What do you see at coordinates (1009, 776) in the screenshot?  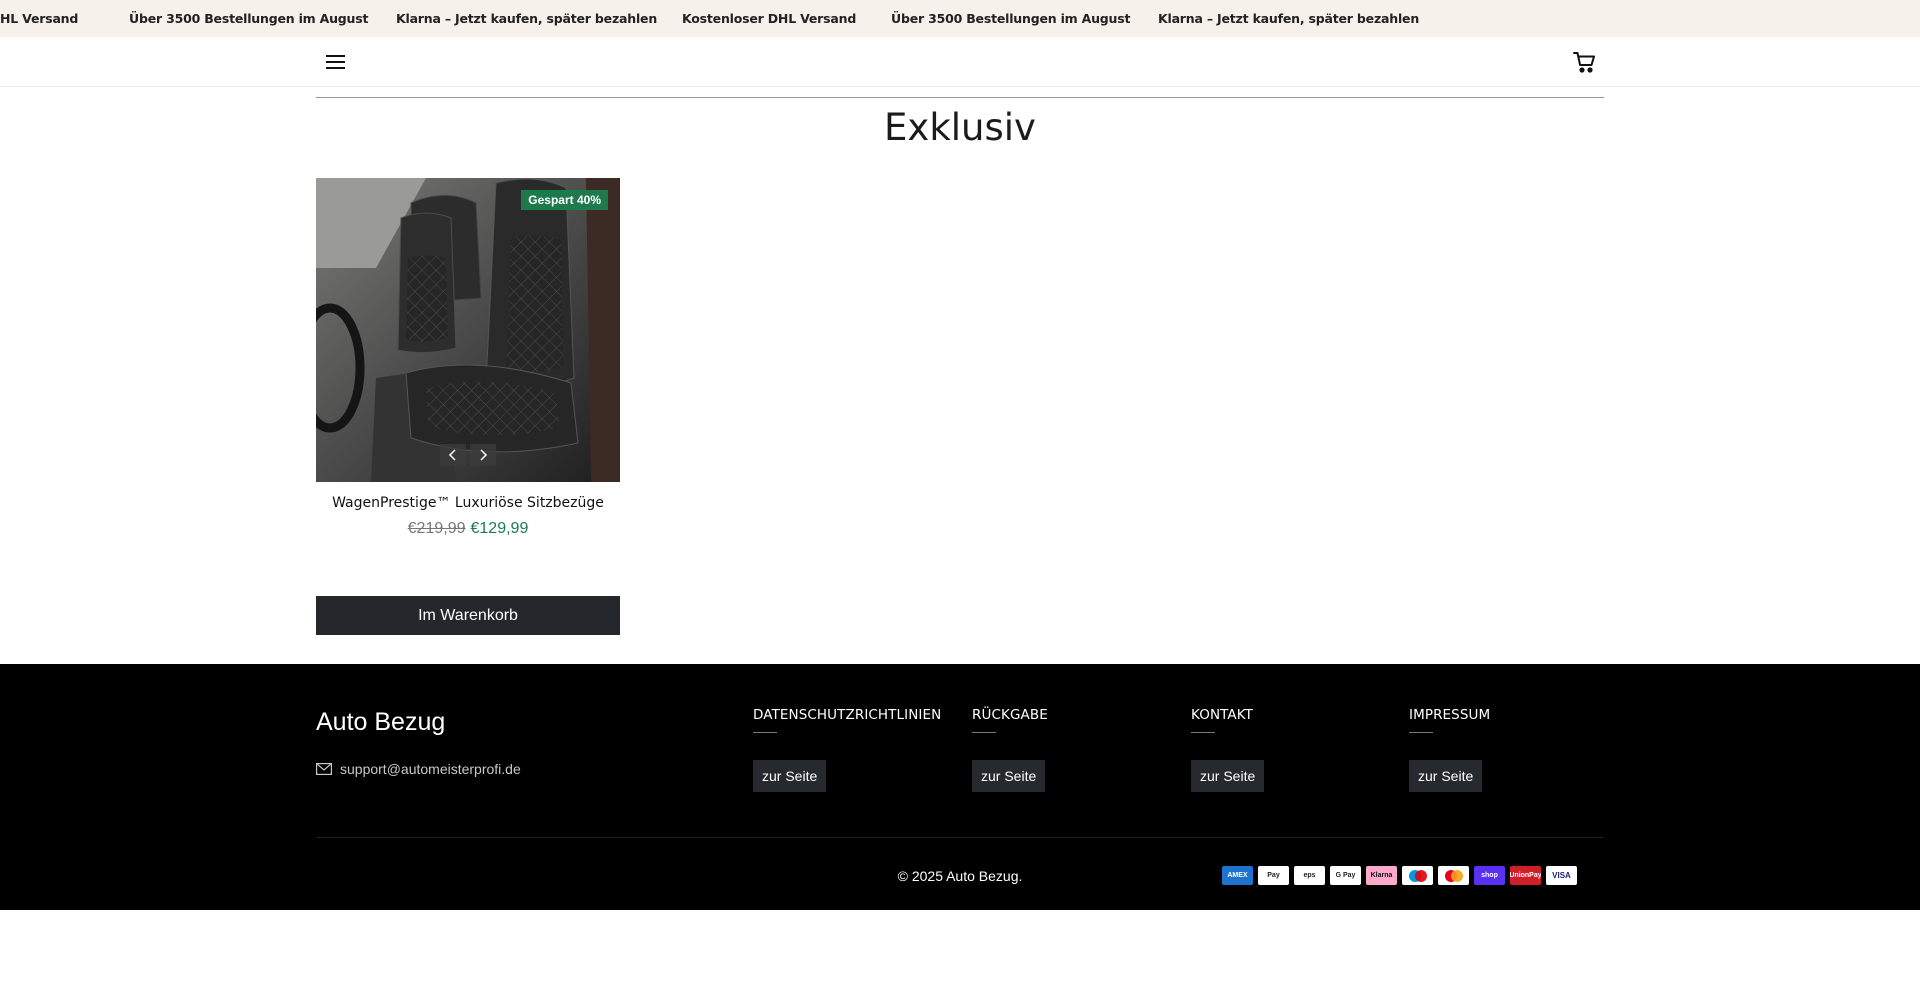 I see `returns-page-button: zur Seite` at bounding box center [1009, 776].